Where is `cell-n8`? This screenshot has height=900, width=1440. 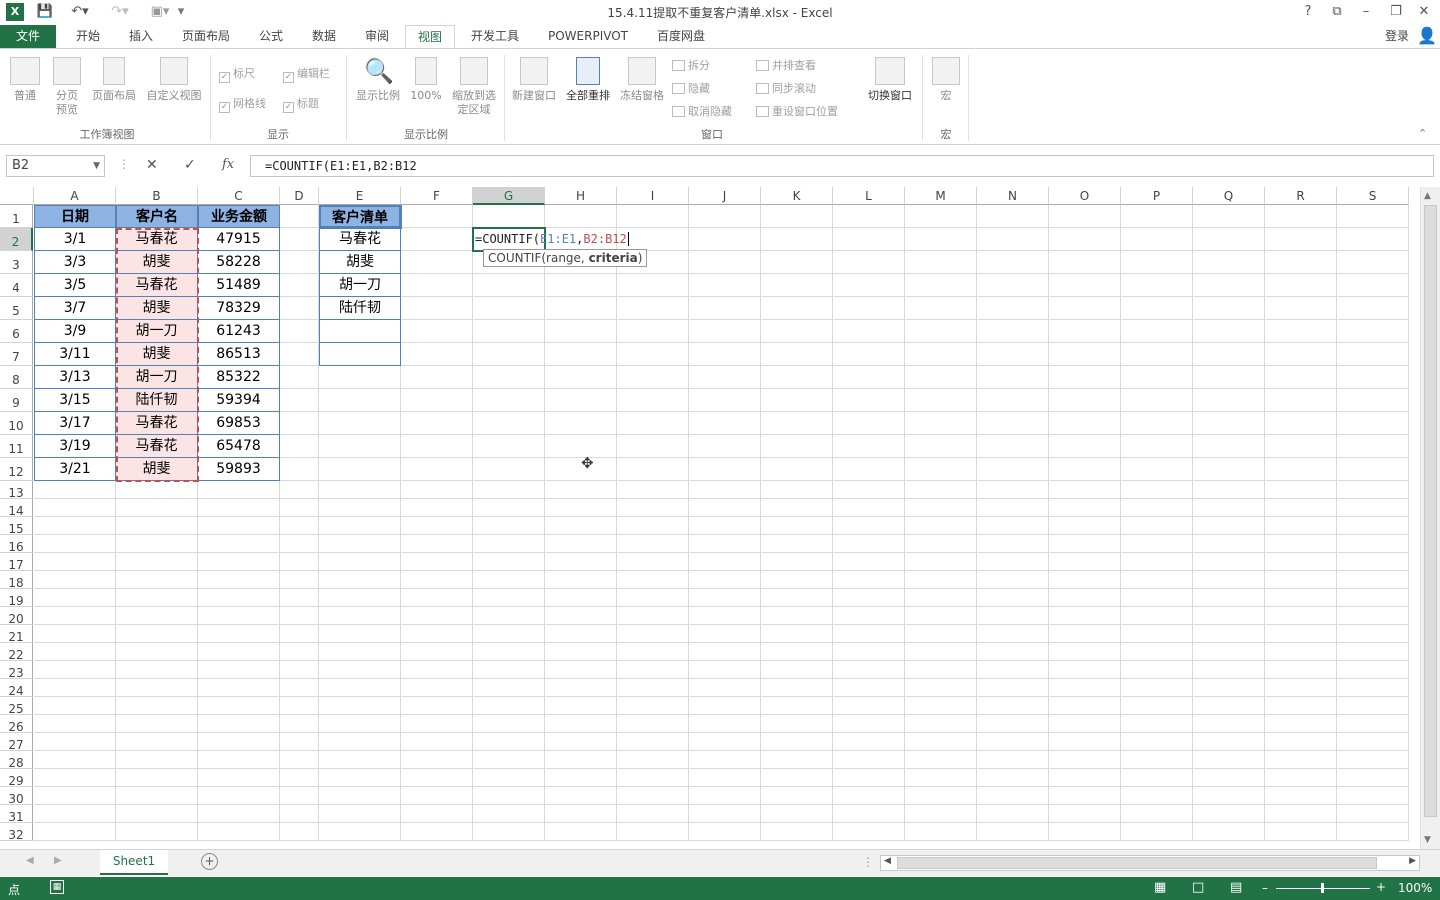
cell-n8 is located at coordinates (1013, 377).